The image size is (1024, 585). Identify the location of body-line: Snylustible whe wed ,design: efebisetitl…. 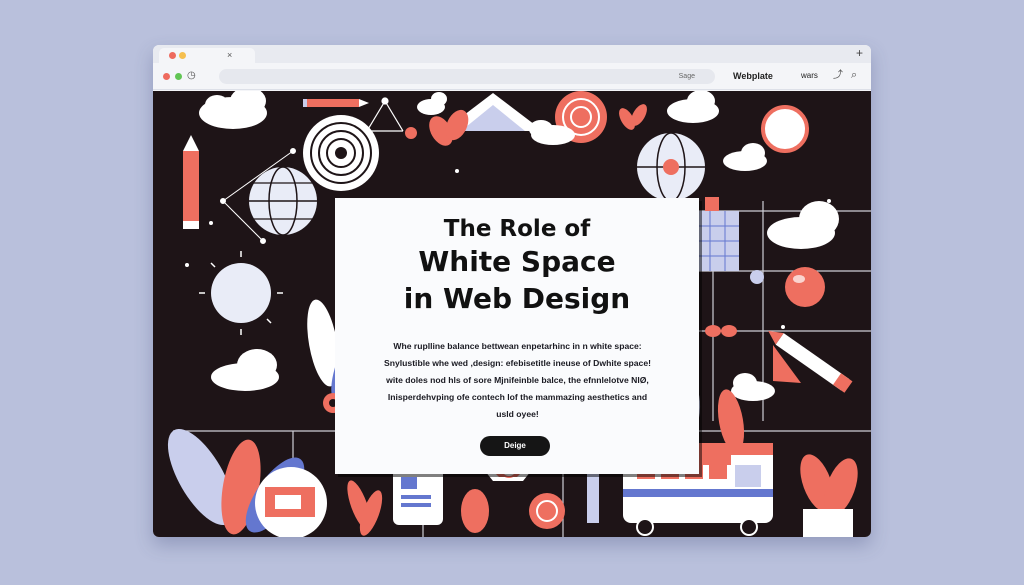
(517, 363).